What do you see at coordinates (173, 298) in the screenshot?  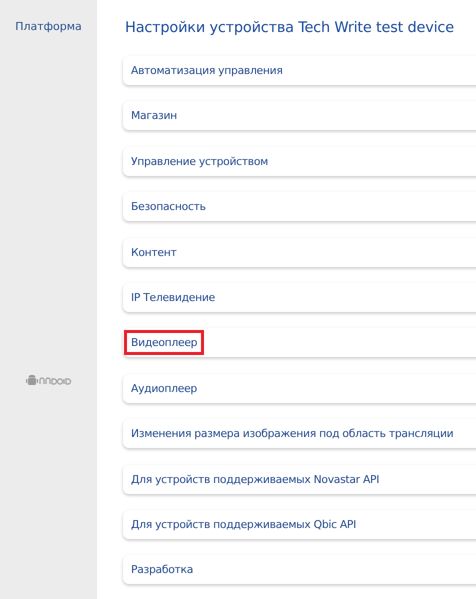 I see `section-label: IP Телевидение` at bounding box center [173, 298].